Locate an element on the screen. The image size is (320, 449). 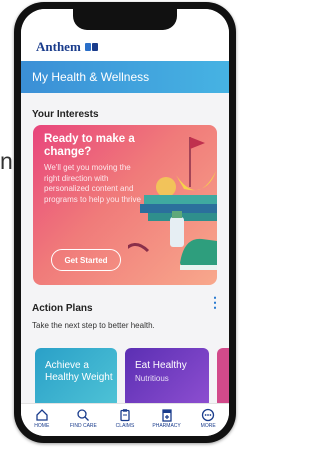
plan-card-next is located at coordinates (223, 378).